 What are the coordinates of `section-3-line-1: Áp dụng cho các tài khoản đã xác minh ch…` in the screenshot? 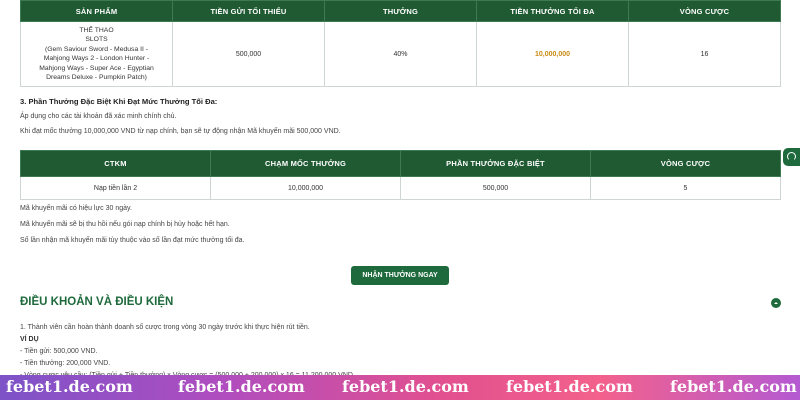 It's located at (98, 116).